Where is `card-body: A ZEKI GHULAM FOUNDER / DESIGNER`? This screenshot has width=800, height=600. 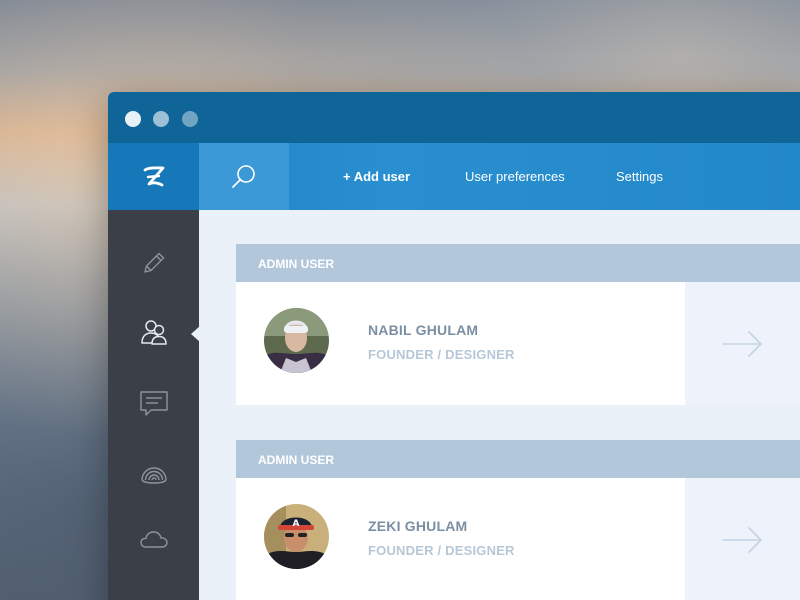
card-body: A ZEKI GHULAM FOUNDER / DESIGNER is located at coordinates (518, 539).